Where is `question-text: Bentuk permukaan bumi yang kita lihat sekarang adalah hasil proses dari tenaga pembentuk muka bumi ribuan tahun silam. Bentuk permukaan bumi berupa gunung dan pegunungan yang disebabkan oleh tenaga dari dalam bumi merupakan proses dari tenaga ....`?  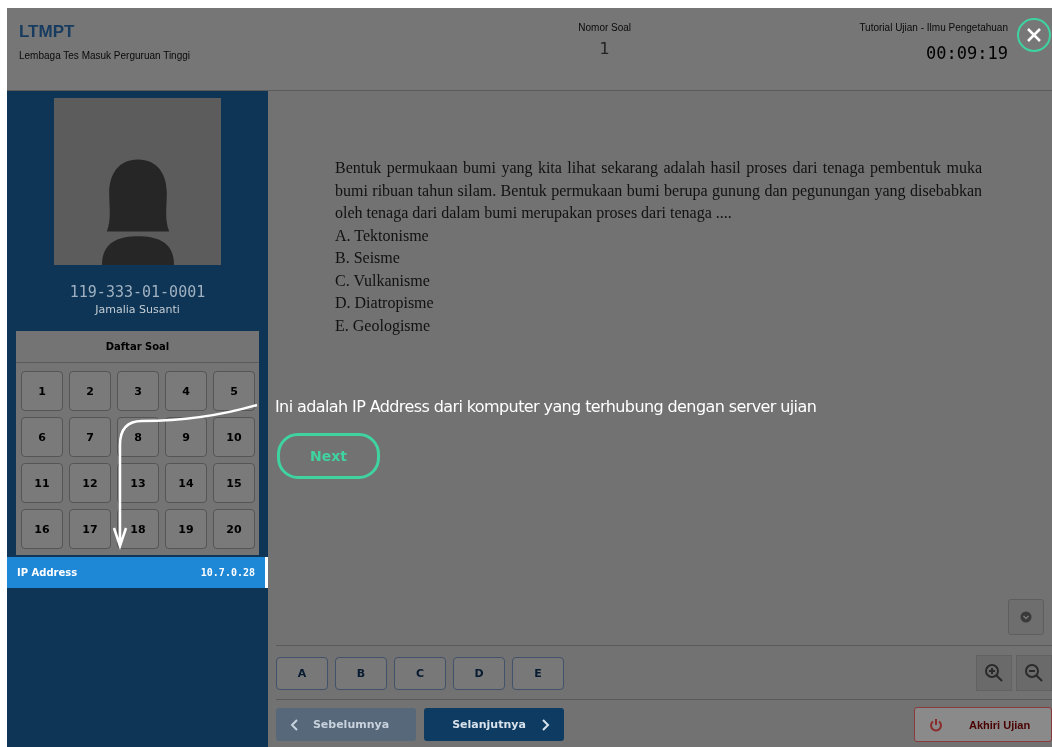
question-text: Bentuk permukaan bumi yang kita lihat sekarang adalah hasil proses dari tenaga pembentuk muka bumi ribuan tahun silam. Bentuk permukaan bumi berupa gunung dan pegunungan yang disebabkan oleh tenaga dari dalam bumi merupakan proses dari tenaga .... is located at coordinates (658, 191).